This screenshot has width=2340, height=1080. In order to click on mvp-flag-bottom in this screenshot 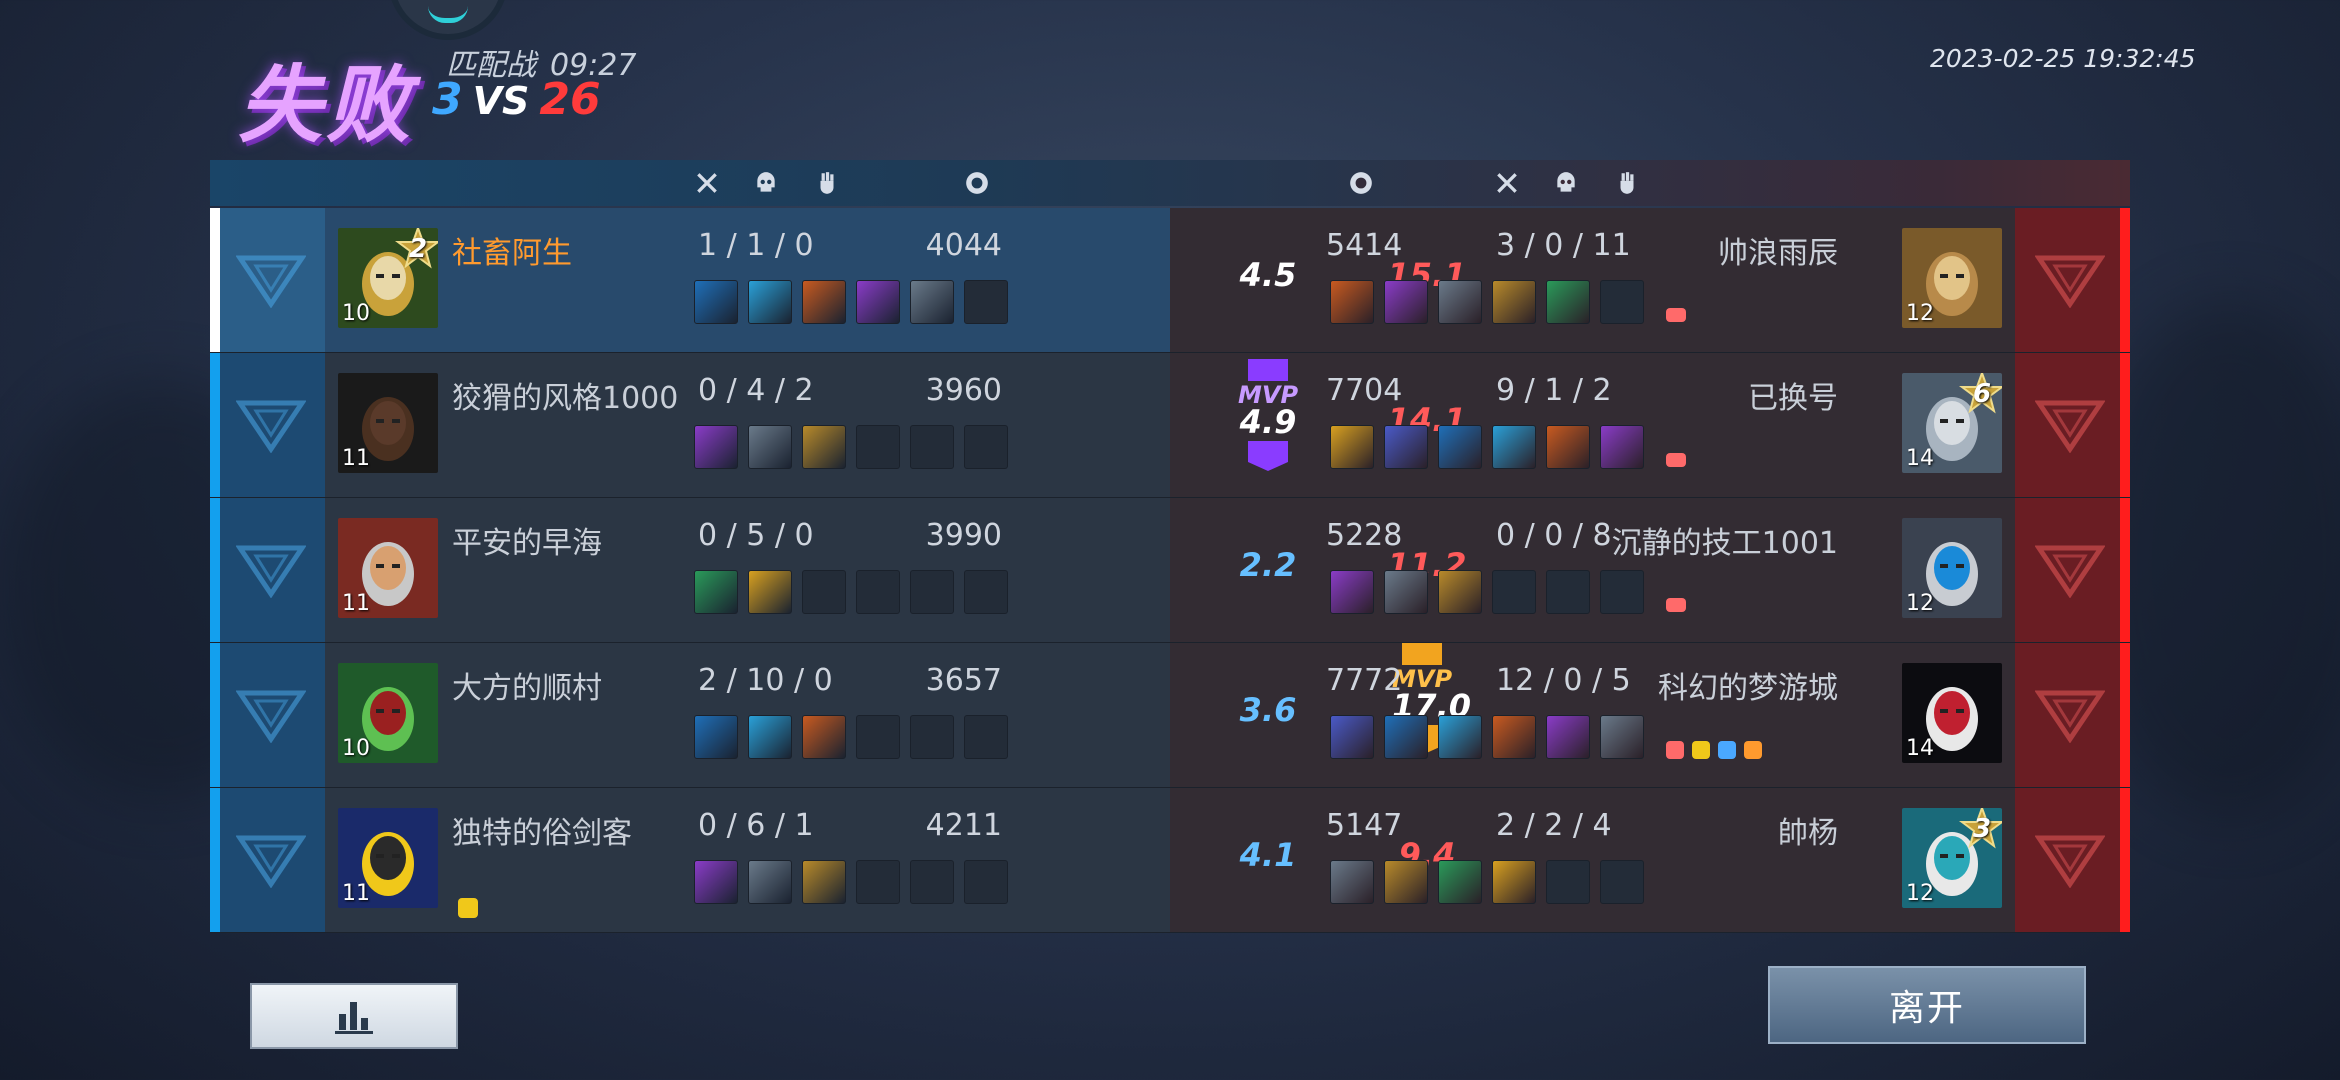, I will do `click(1268, 456)`.